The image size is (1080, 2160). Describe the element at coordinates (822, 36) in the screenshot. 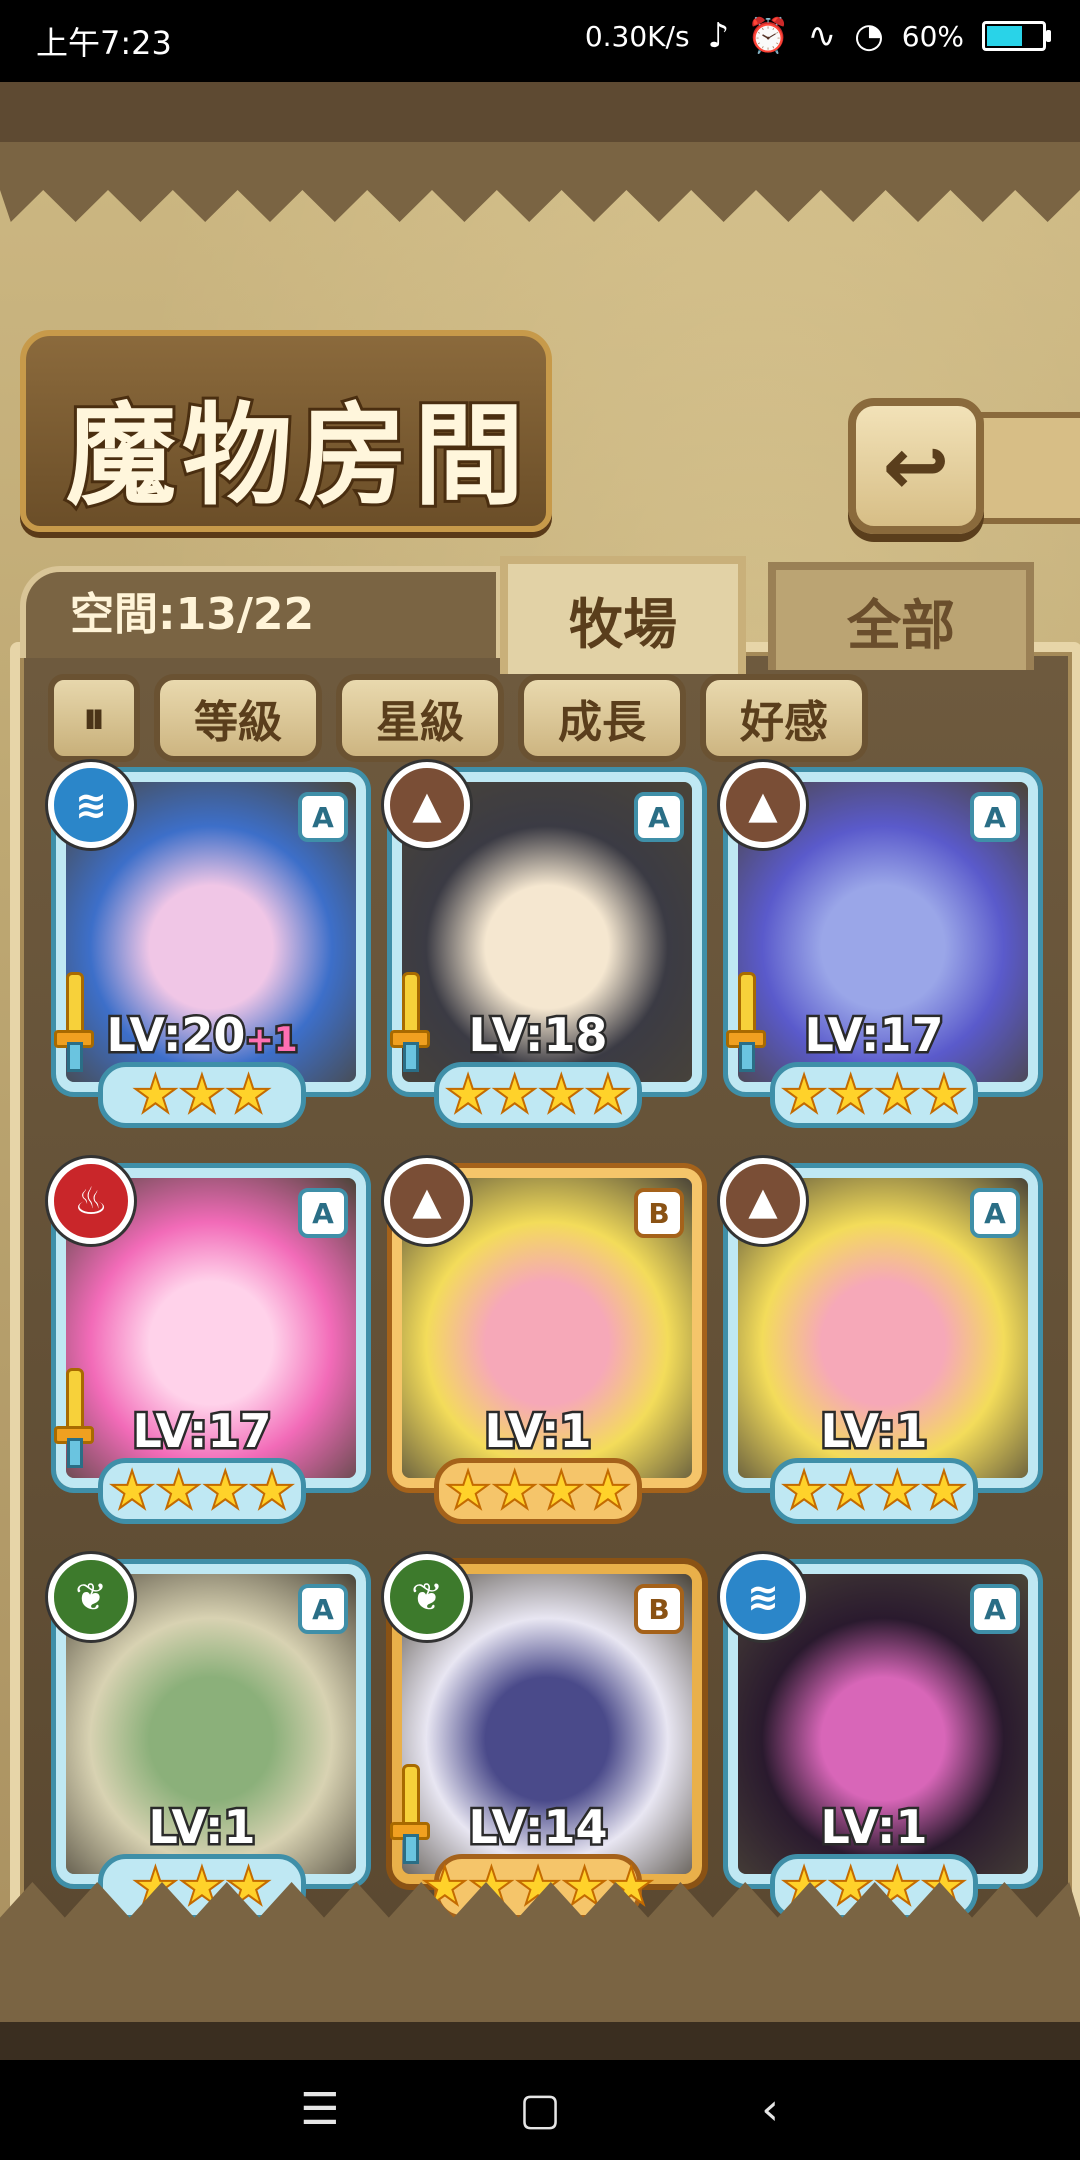

I see `signal-pulse-icon: ∿` at that location.